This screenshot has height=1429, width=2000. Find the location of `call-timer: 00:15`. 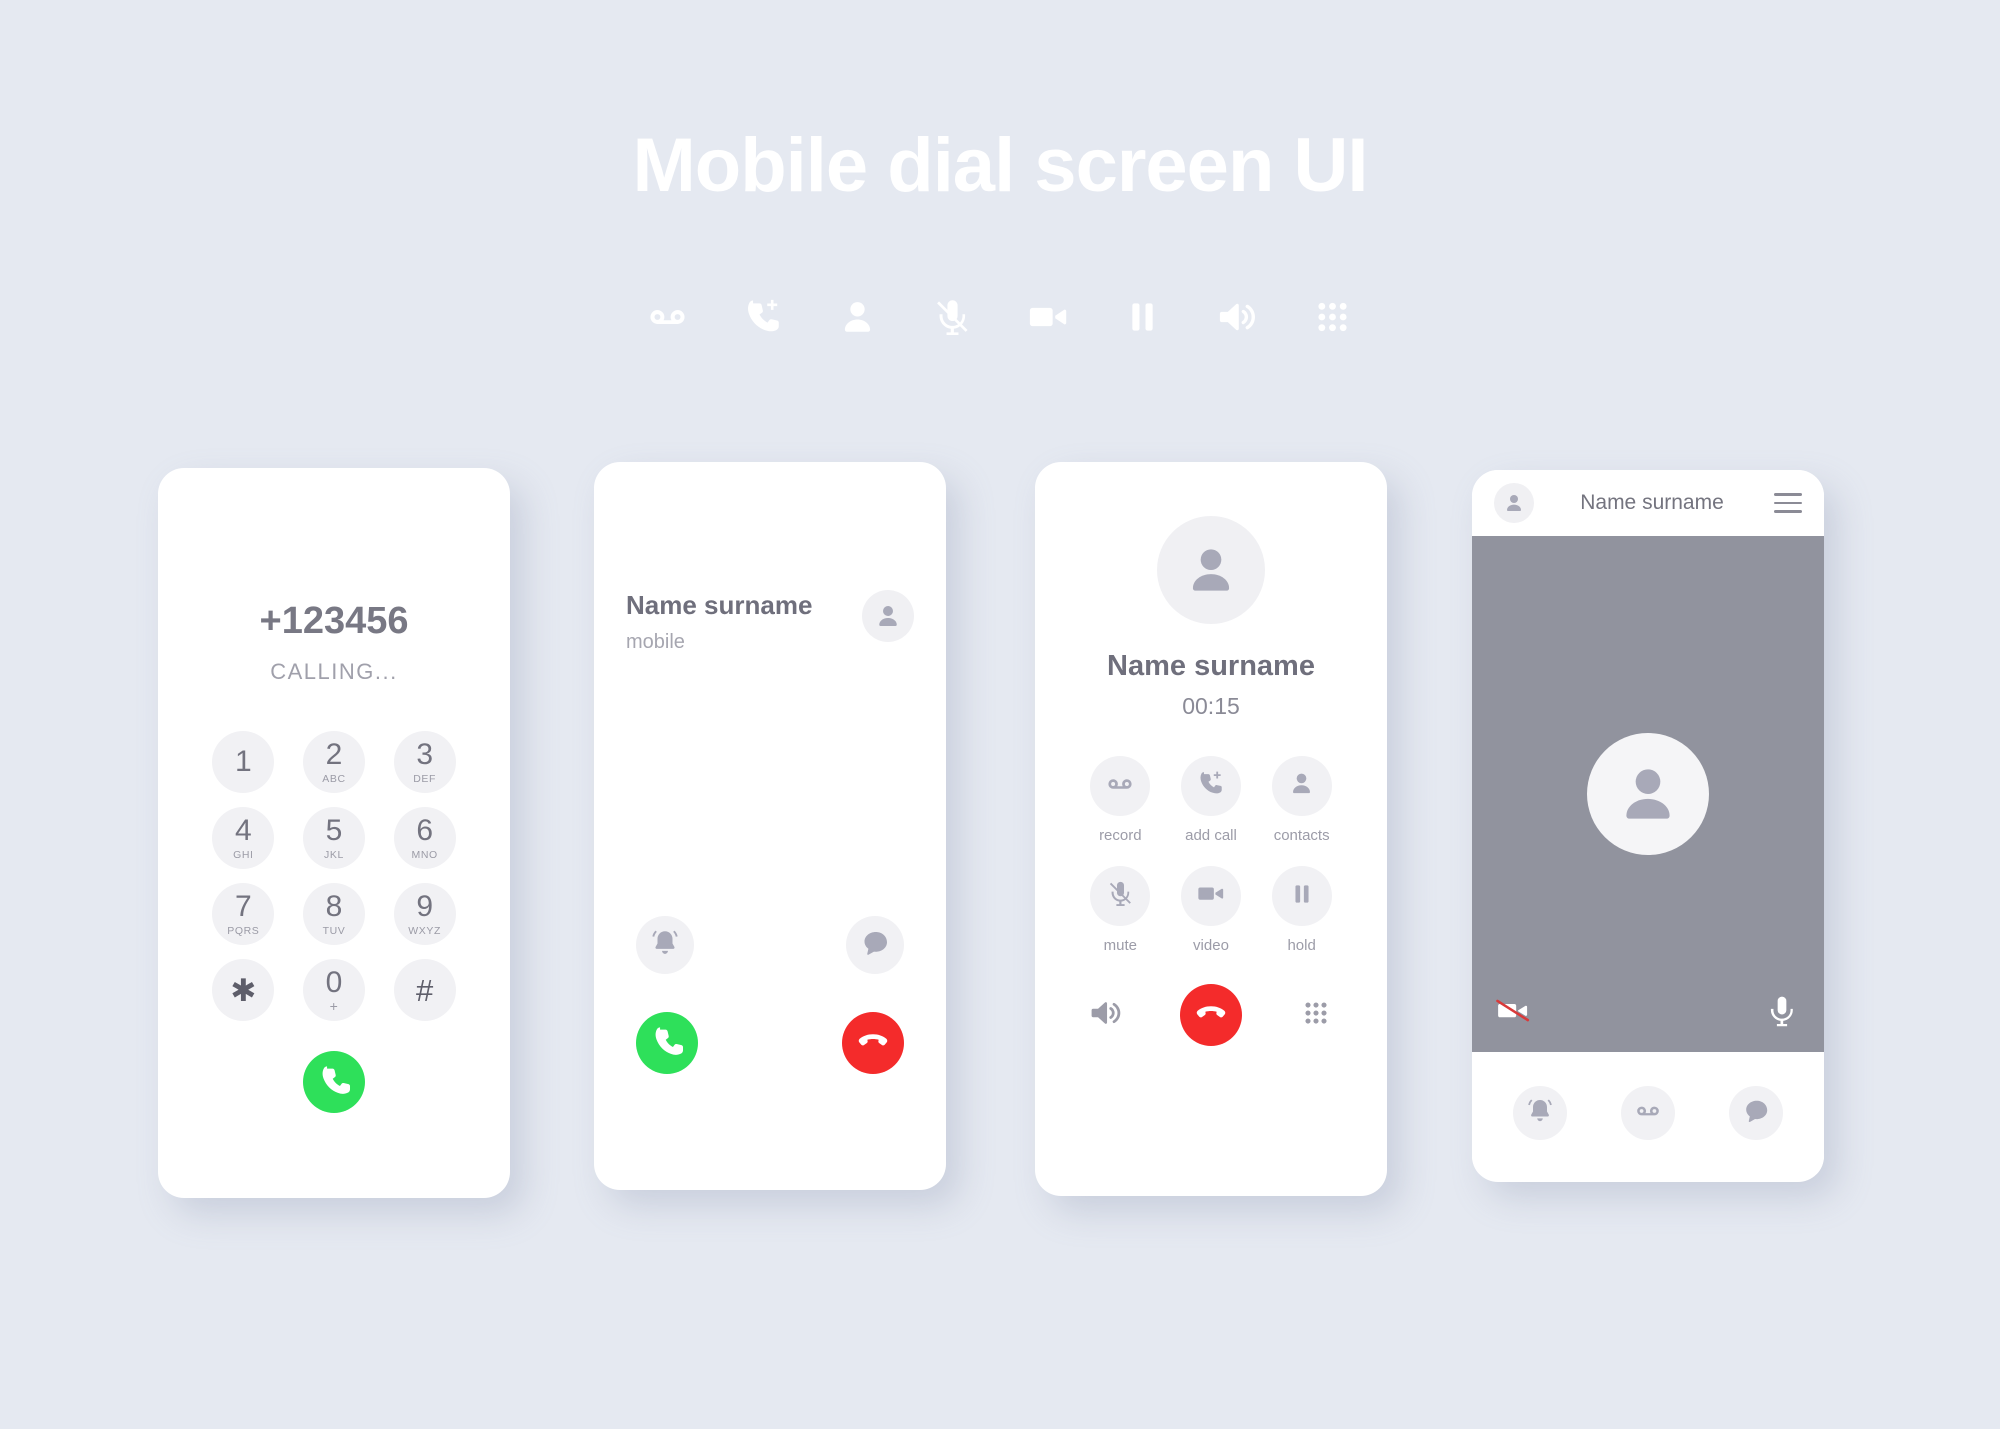

call-timer: 00:15 is located at coordinates (1211, 706).